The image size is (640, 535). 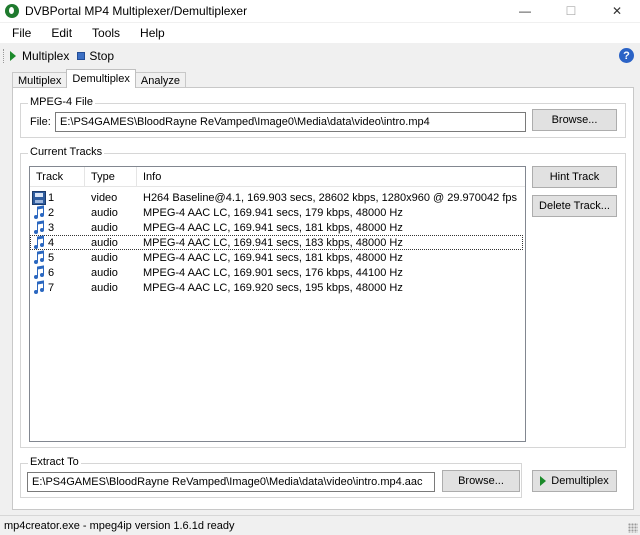 What do you see at coordinates (574, 177) in the screenshot?
I see `hint-track-button: Hint Track` at bounding box center [574, 177].